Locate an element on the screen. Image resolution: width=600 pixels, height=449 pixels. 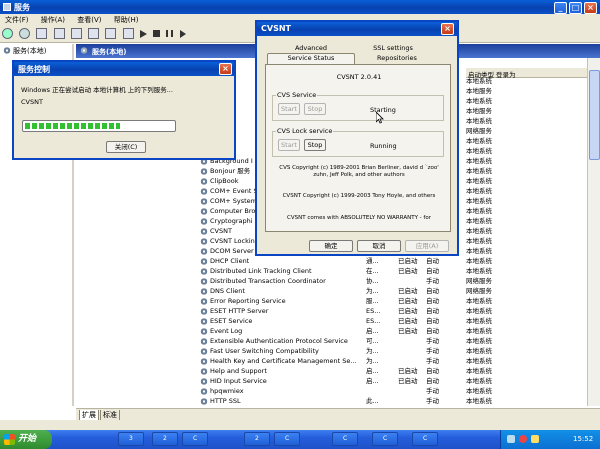
tray-network-icon is located at coordinates (511, 439).